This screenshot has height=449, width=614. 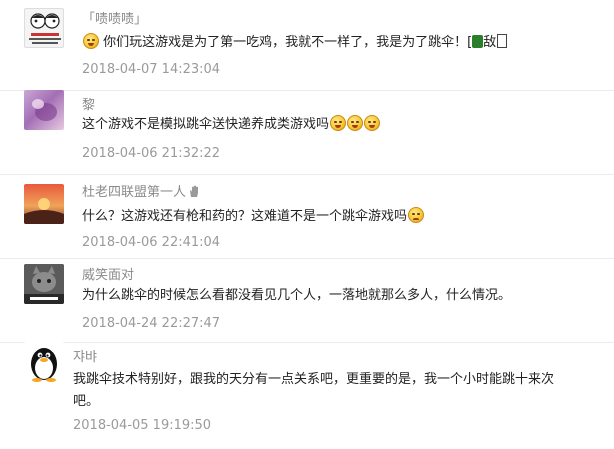 What do you see at coordinates (314, 390) in the screenshot?
I see `comment-text: 我跳伞技术特别好，跟我的天分有一点关系吧，更重要的是，我一个小时能跳十来次 吧。` at bounding box center [314, 390].